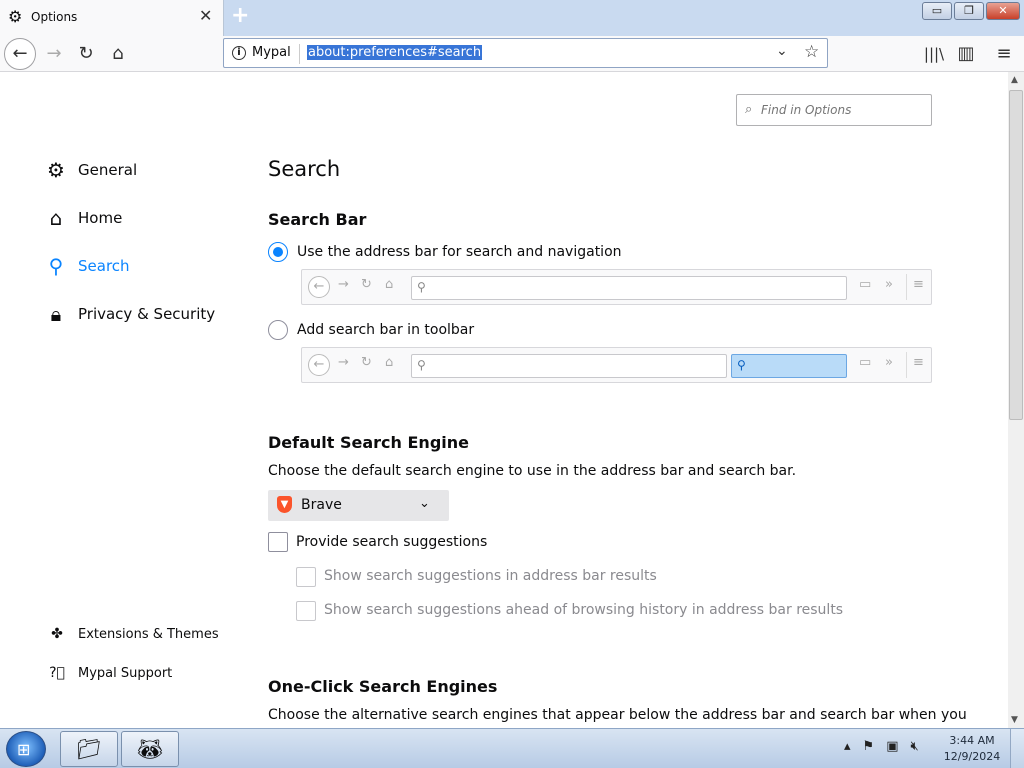 This screenshot has height=768, width=1024. Describe the element at coordinates (914, 746) in the screenshot. I see `volume-muted-icon: 🔇︎` at that location.